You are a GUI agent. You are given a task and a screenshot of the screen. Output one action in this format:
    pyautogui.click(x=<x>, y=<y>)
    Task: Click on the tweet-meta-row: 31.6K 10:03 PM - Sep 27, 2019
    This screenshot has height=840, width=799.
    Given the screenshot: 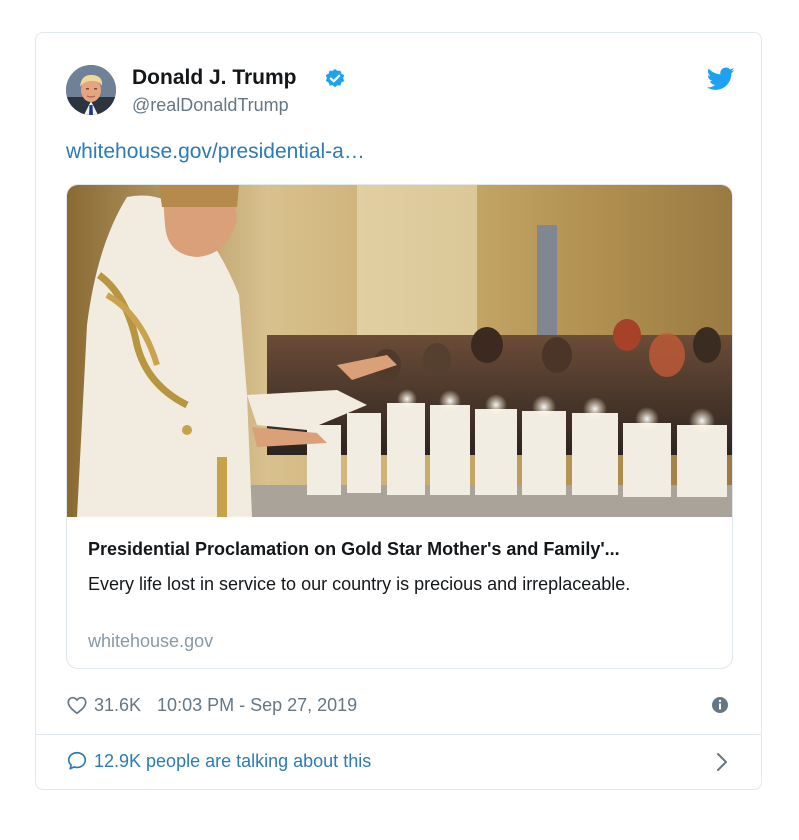 What is the action you would take?
    pyautogui.click(x=211, y=705)
    